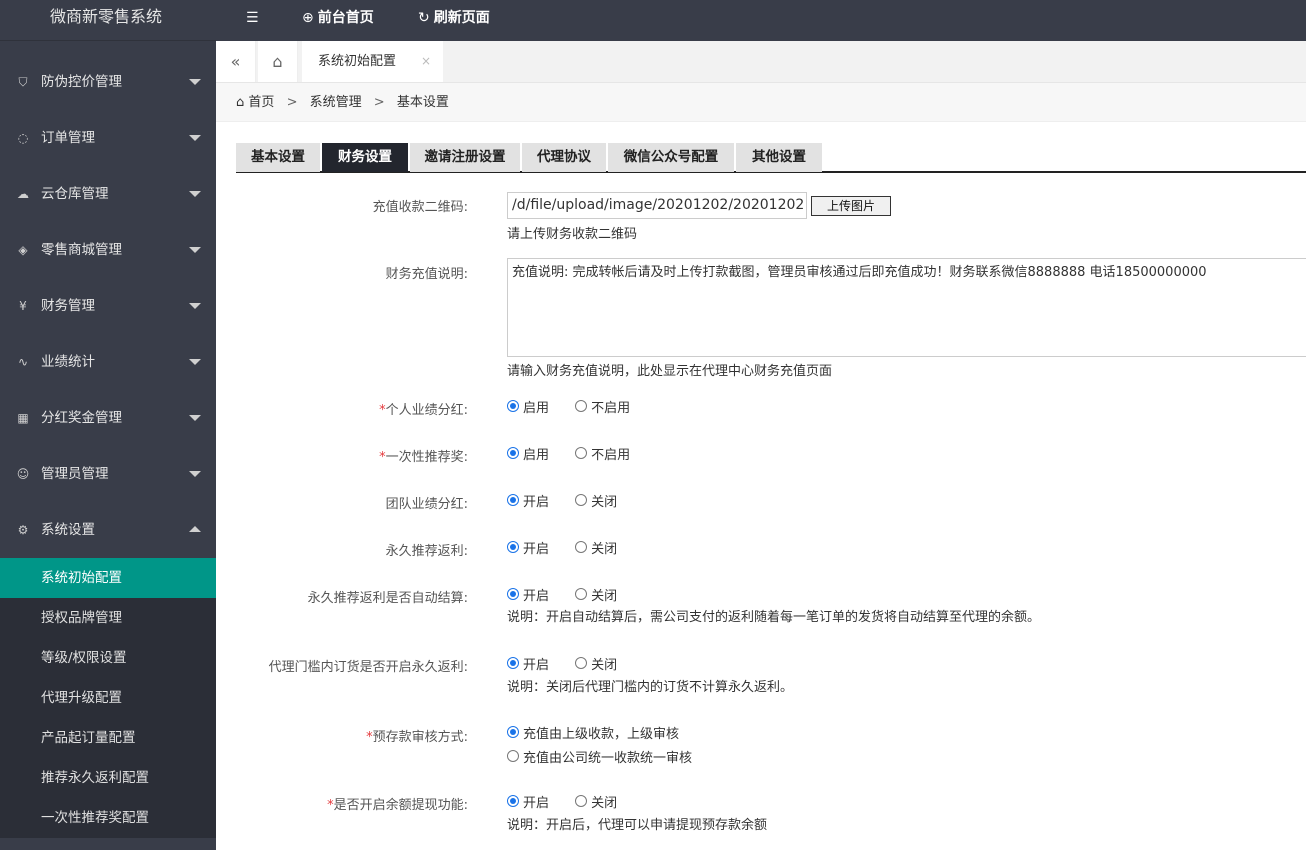  What do you see at coordinates (426, 274) in the screenshot?
I see `finance-desc-label: 财务充值说明:` at bounding box center [426, 274].